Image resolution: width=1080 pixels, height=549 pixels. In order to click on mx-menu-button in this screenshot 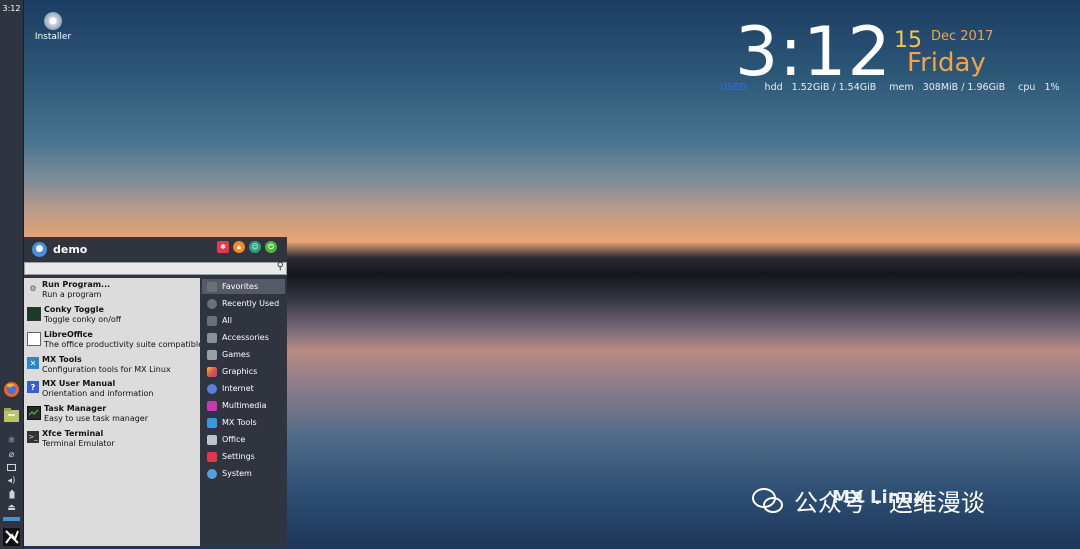, I will do `click(11, 537)`.